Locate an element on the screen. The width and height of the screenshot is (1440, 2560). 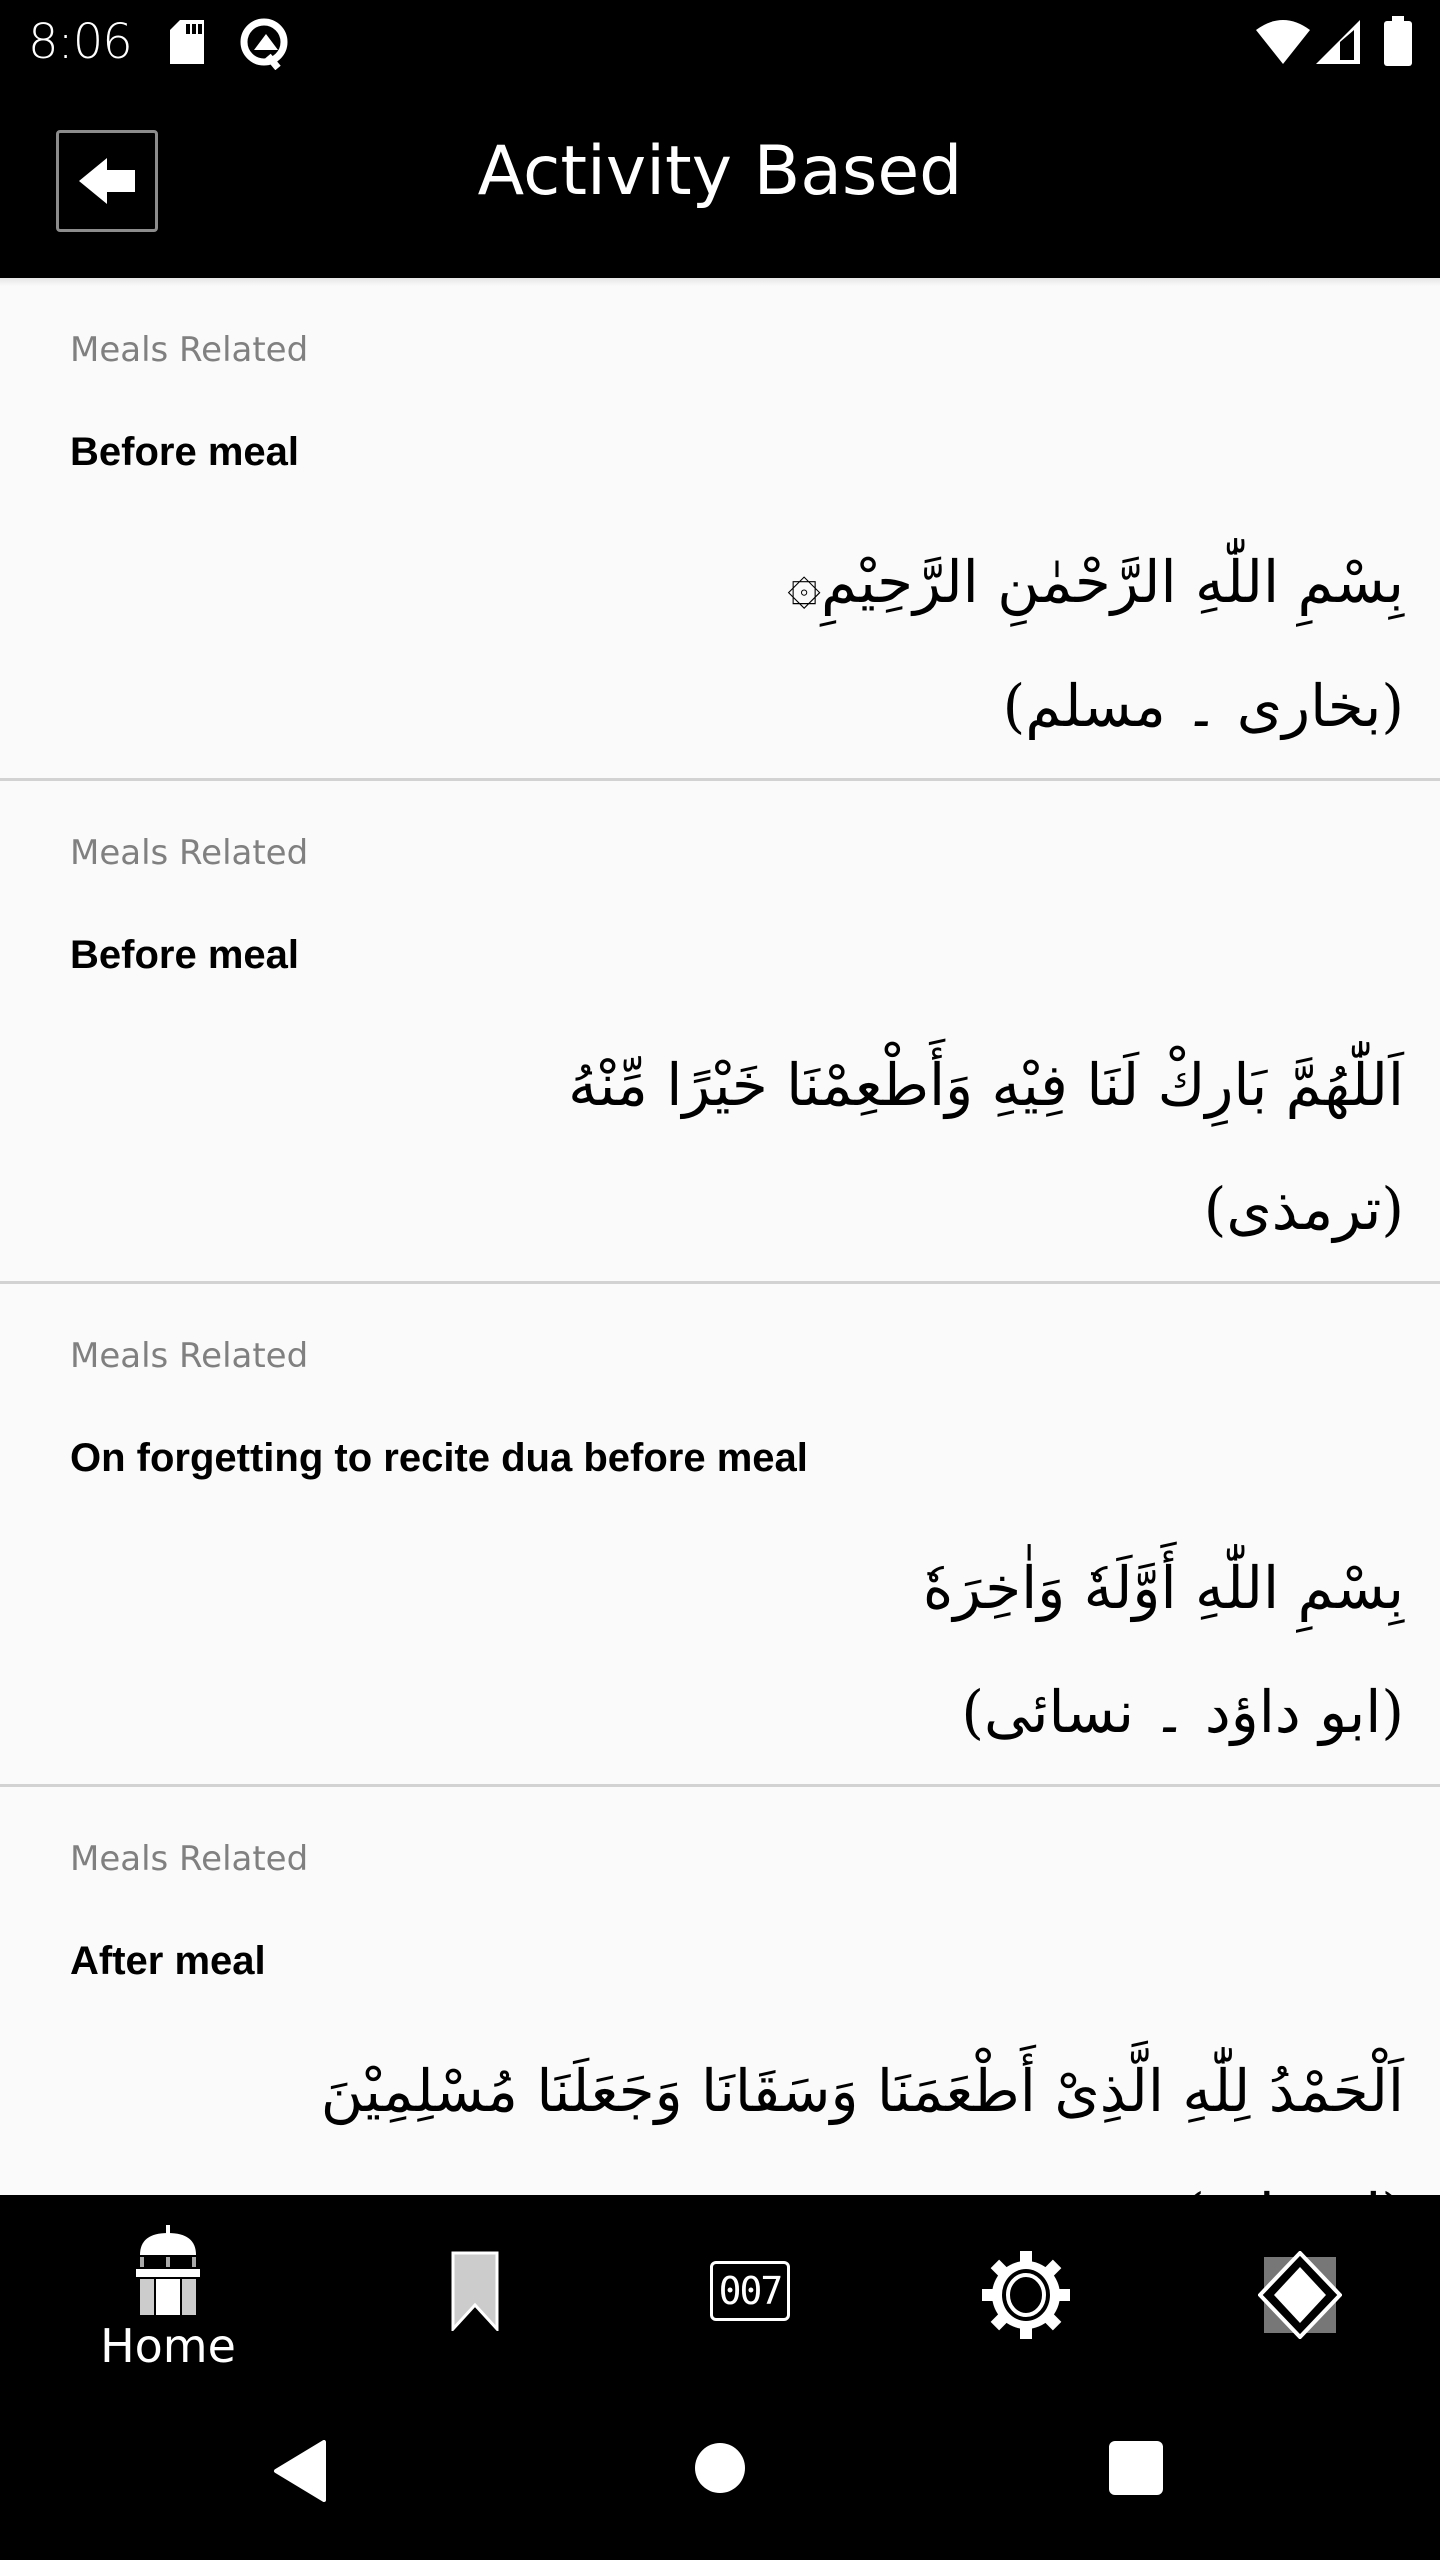
counter-icon: 007 is located at coordinates (750, 2291).